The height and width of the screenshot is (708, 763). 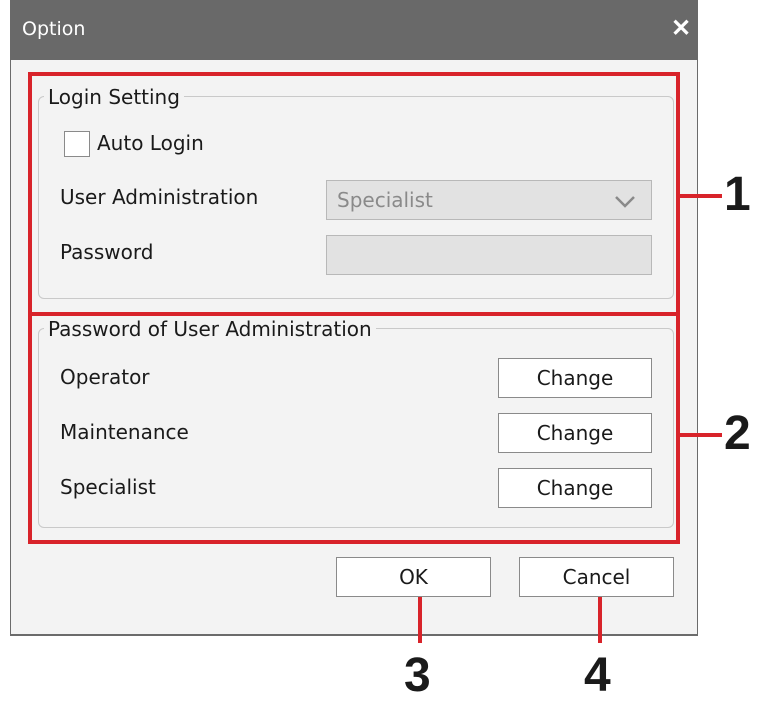 I want to click on callout-3: 3, so click(x=417, y=675).